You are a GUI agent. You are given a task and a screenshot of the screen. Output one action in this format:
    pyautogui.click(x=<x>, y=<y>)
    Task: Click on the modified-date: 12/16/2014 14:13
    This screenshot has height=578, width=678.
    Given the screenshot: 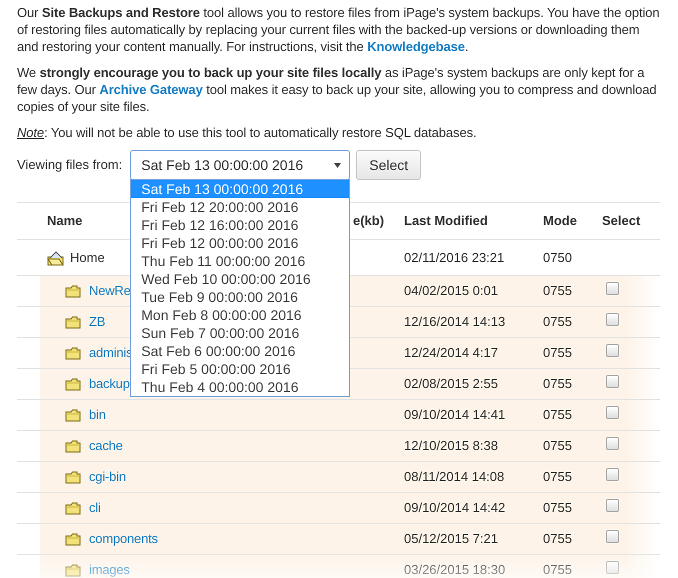 What is the action you would take?
    pyautogui.click(x=455, y=322)
    